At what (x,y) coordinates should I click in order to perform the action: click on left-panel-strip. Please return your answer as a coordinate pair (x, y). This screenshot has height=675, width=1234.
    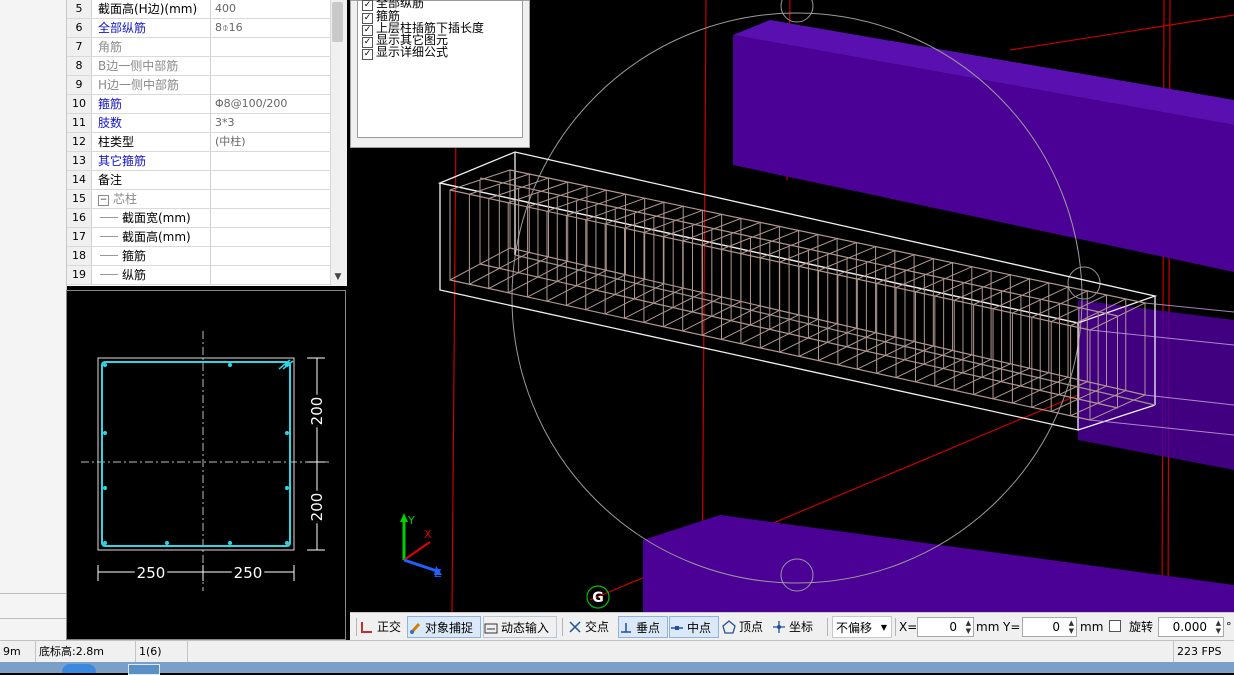
    Looking at the image, I should click on (33, 320).